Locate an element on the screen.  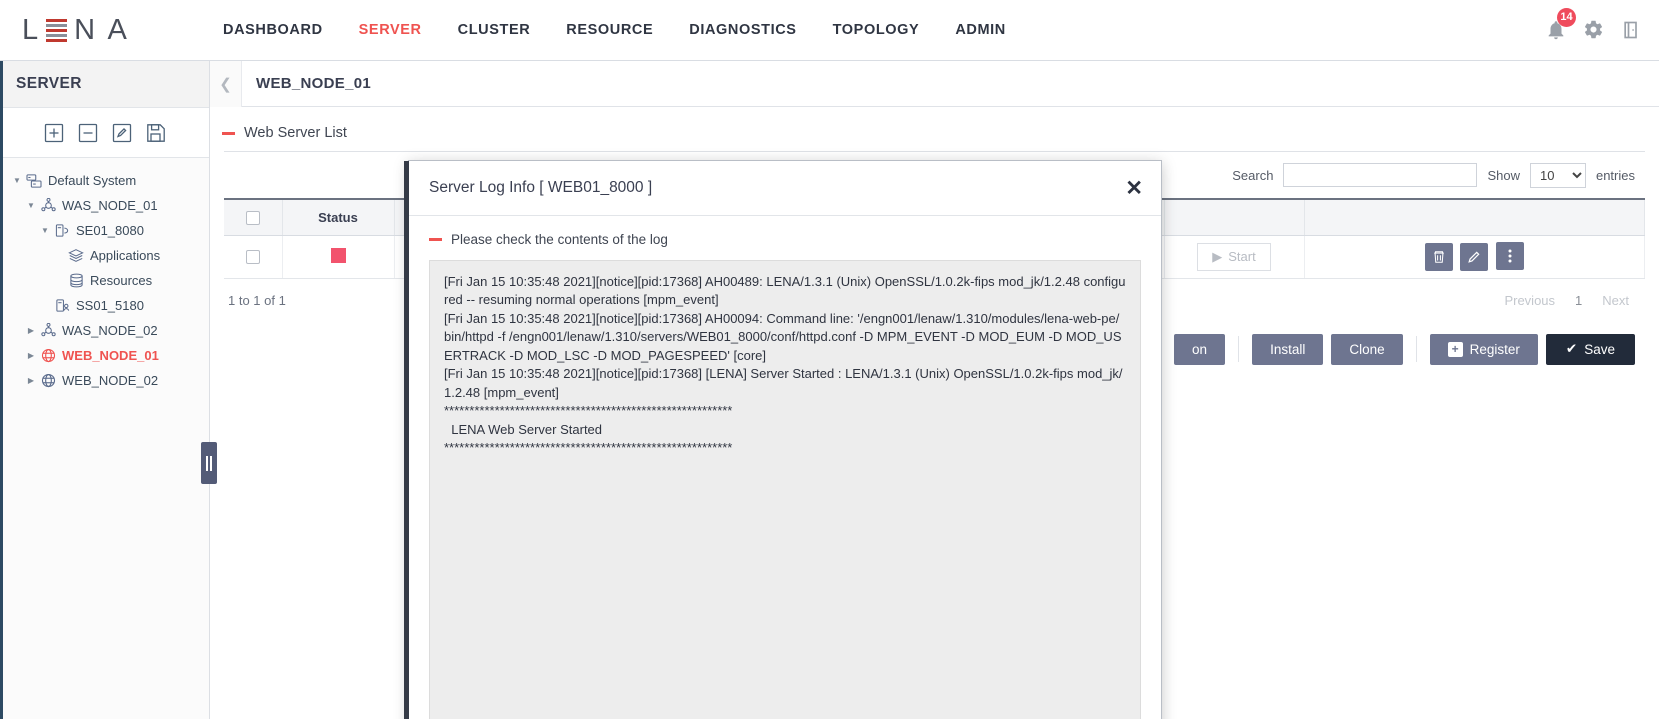
tree-node-web-node-01: ▶ WEB_NODE_01 is located at coordinates (107, 355).